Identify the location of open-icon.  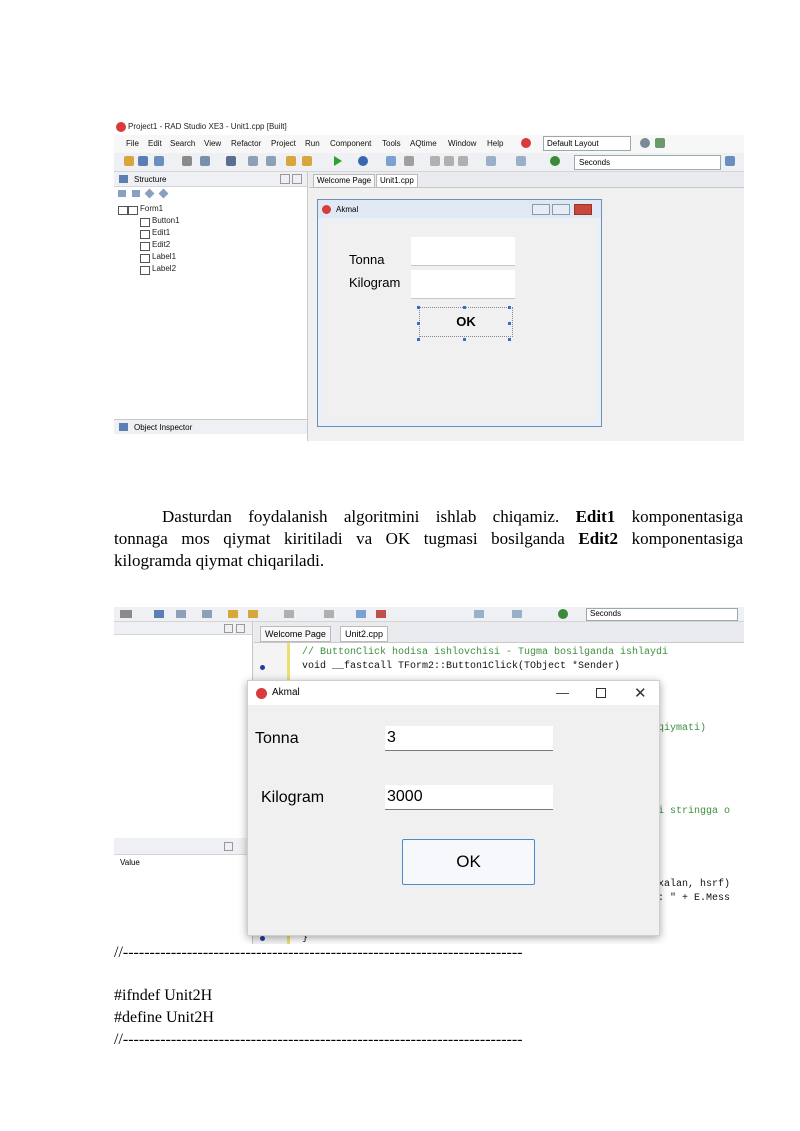
(143, 161).